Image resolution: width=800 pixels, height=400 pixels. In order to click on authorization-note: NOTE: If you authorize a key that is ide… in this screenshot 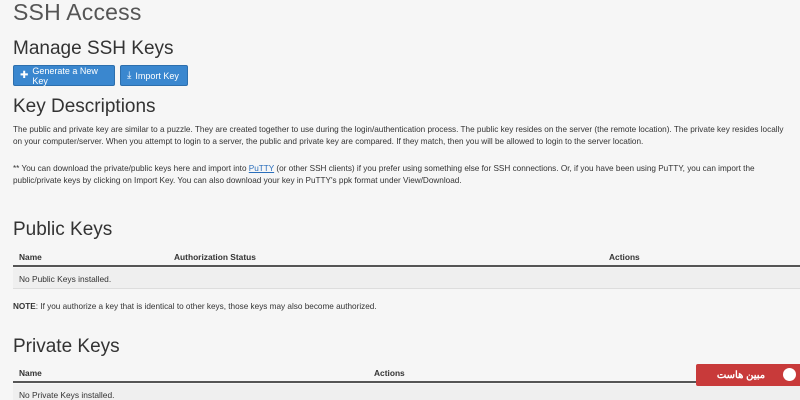, I will do `click(195, 306)`.